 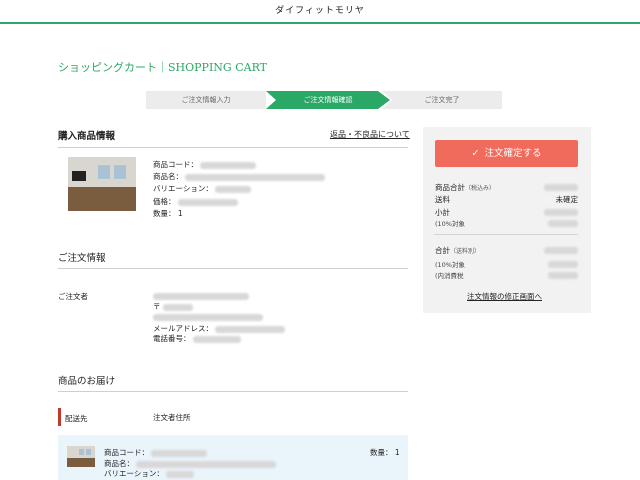 I want to click on delivery-item-name-label: 商品名：, so click(x=119, y=463).